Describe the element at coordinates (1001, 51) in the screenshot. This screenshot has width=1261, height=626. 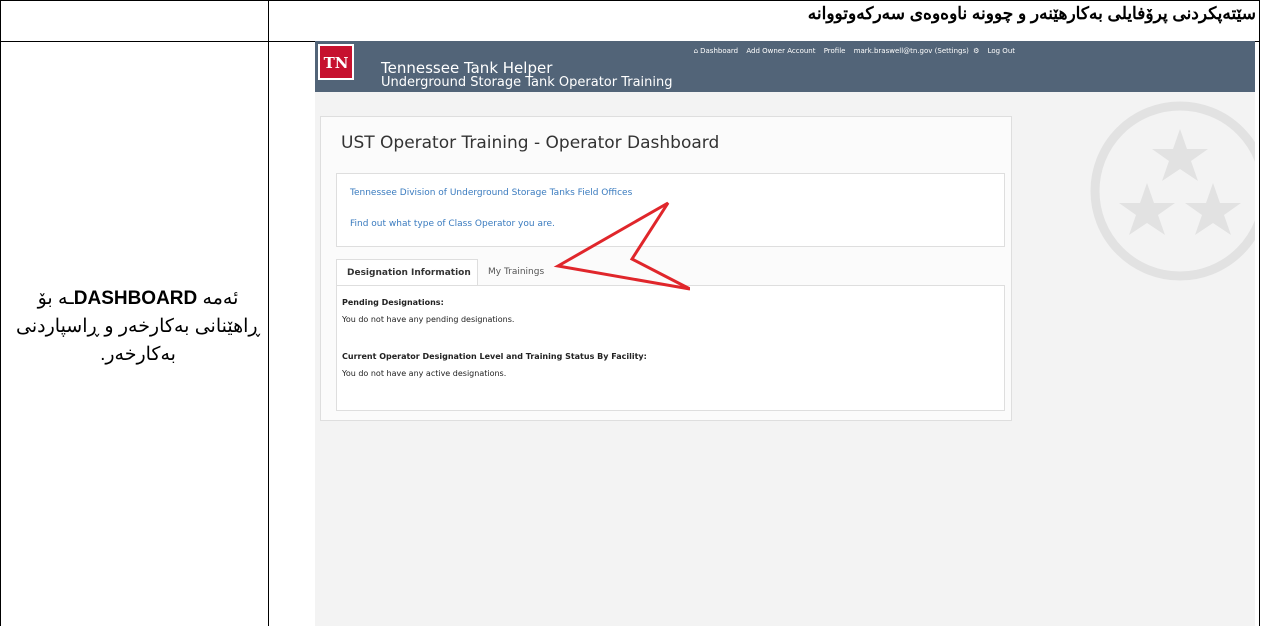
I see `nav-logout: Log Out` at that location.